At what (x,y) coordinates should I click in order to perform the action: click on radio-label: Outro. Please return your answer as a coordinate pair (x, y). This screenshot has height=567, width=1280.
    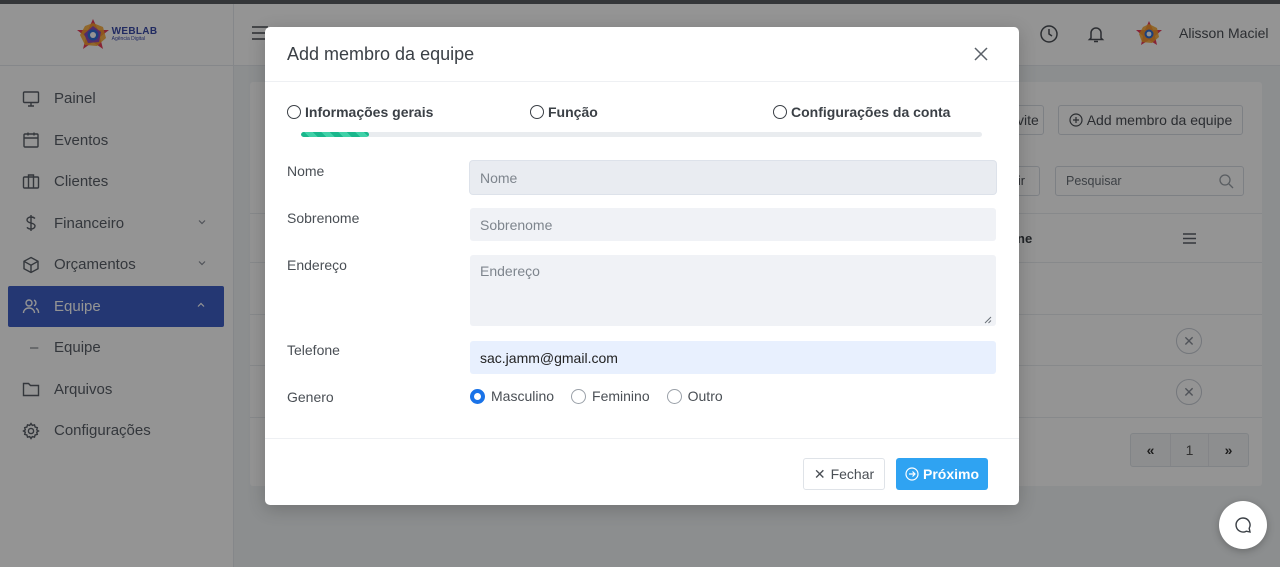
    Looking at the image, I should click on (705, 396).